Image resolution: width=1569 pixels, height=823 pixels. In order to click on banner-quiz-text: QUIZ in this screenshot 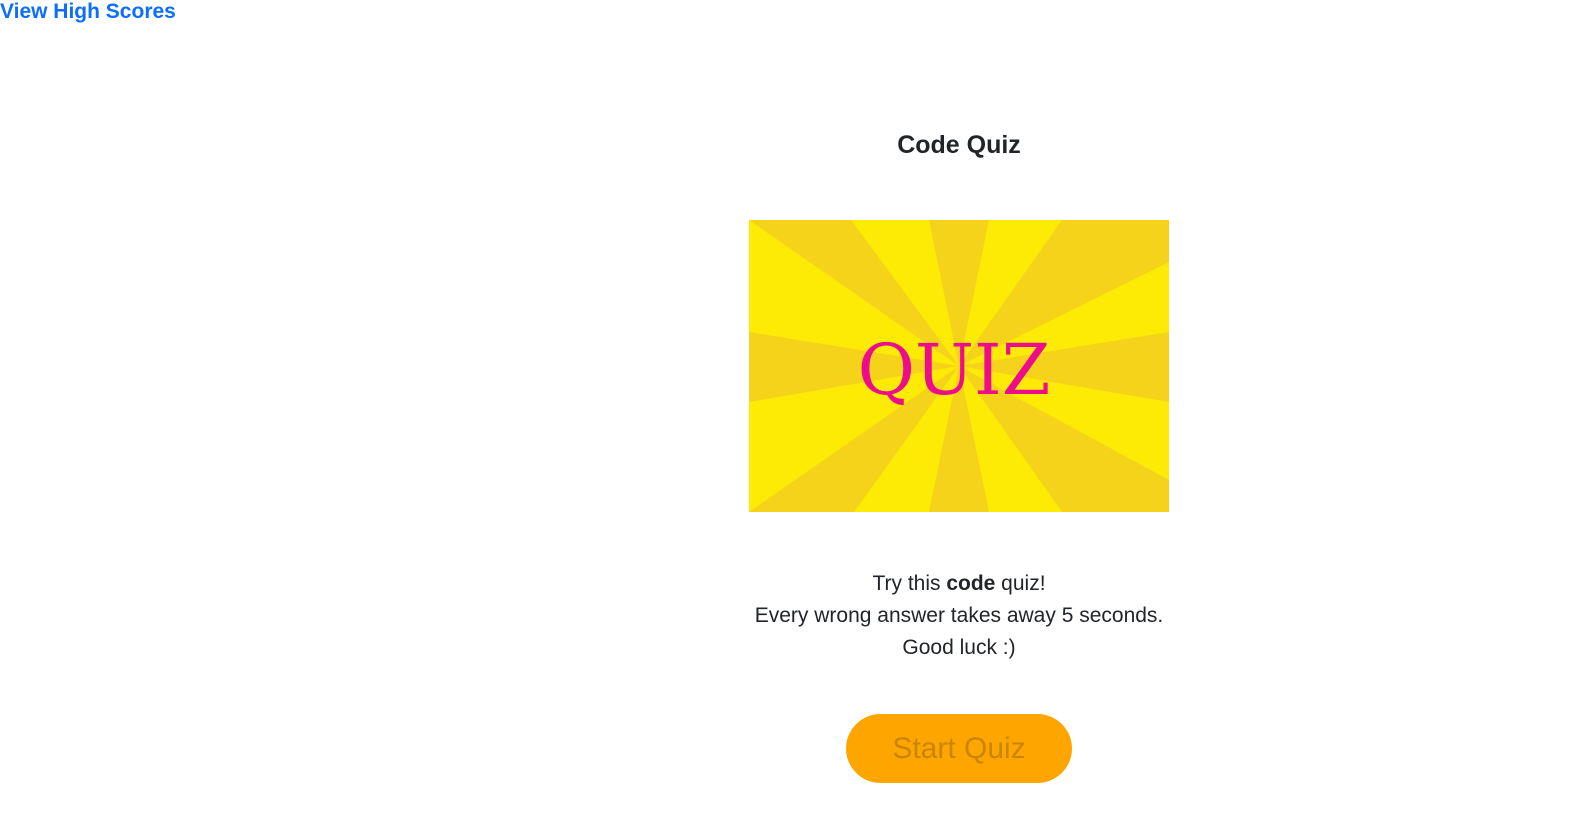, I will do `click(954, 370)`.